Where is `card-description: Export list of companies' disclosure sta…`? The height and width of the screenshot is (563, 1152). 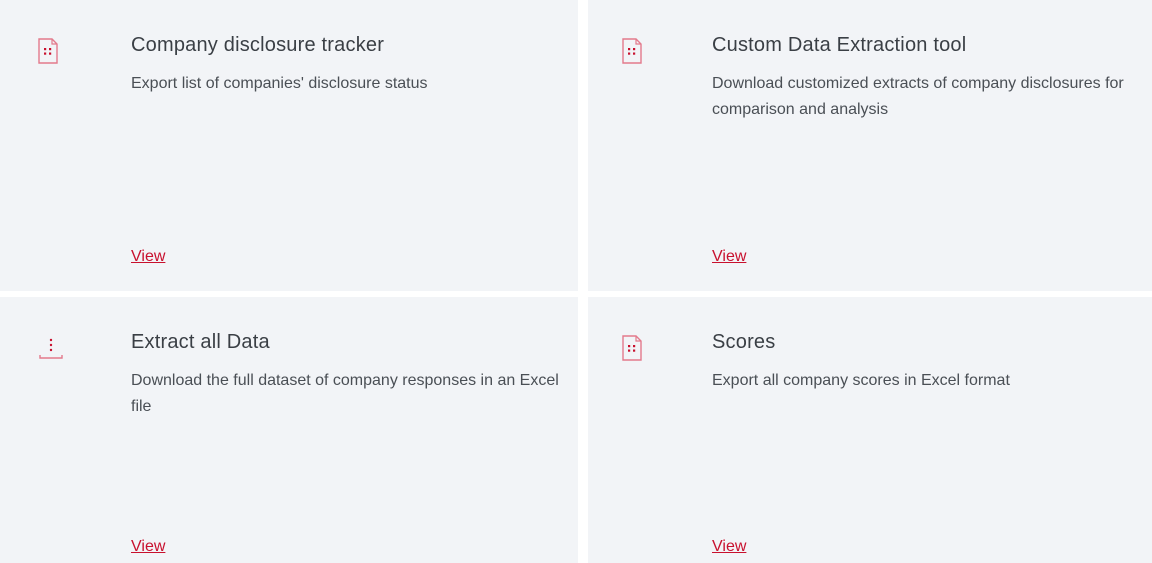 card-description: Export list of companies' disclosure sta… is located at coordinates (279, 83).